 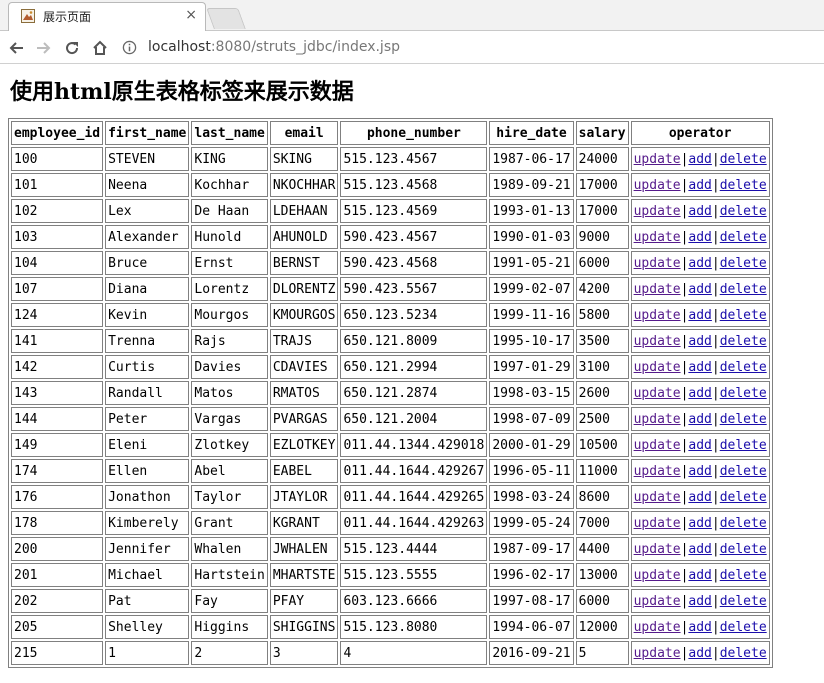 I want to click on forward-button, so click(x=44, y=48).